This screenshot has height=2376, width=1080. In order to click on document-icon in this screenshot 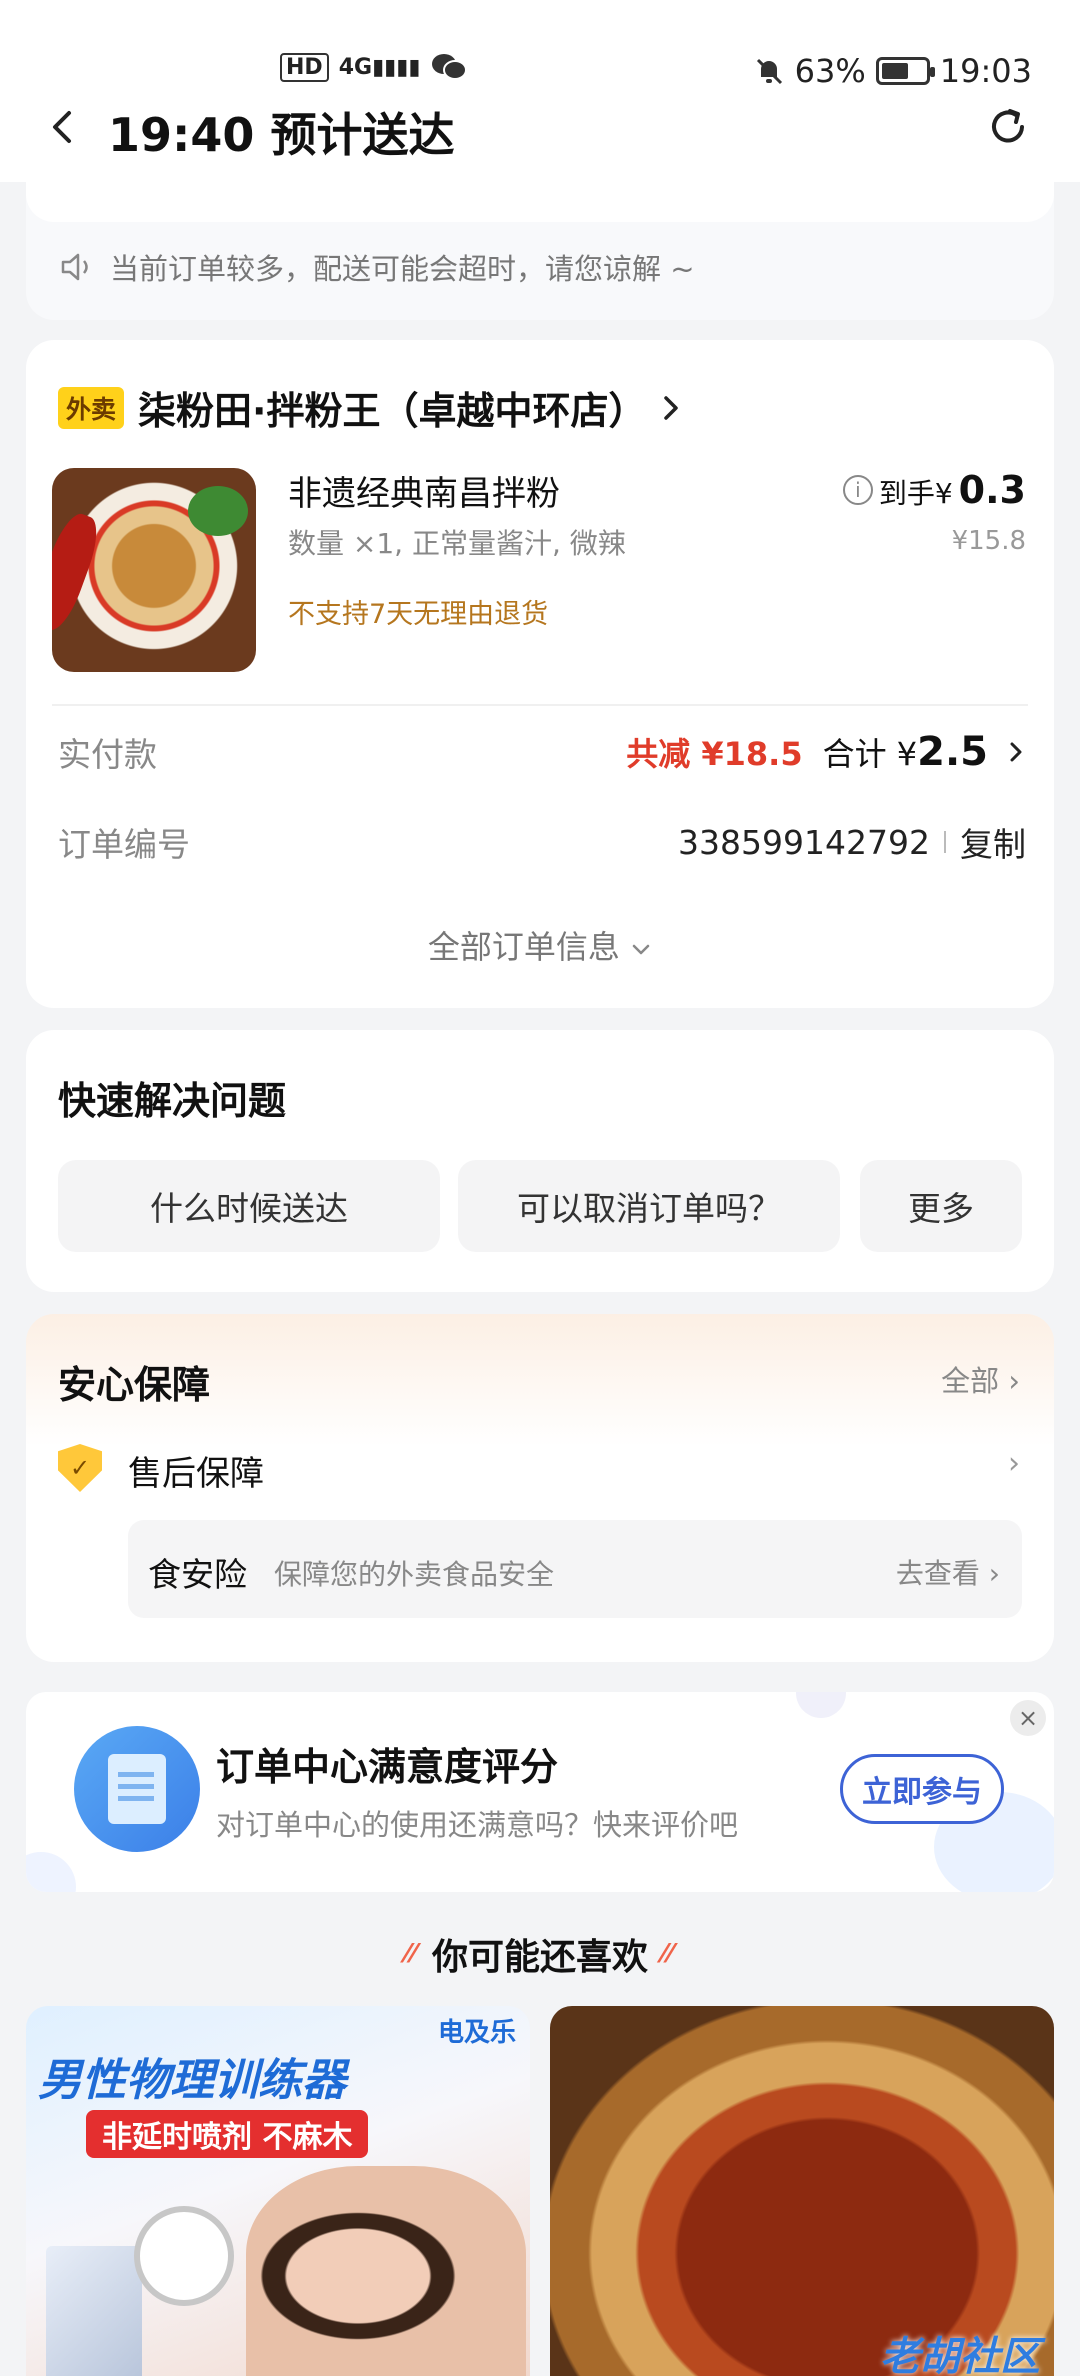, I will do `click(137, 1789)`.